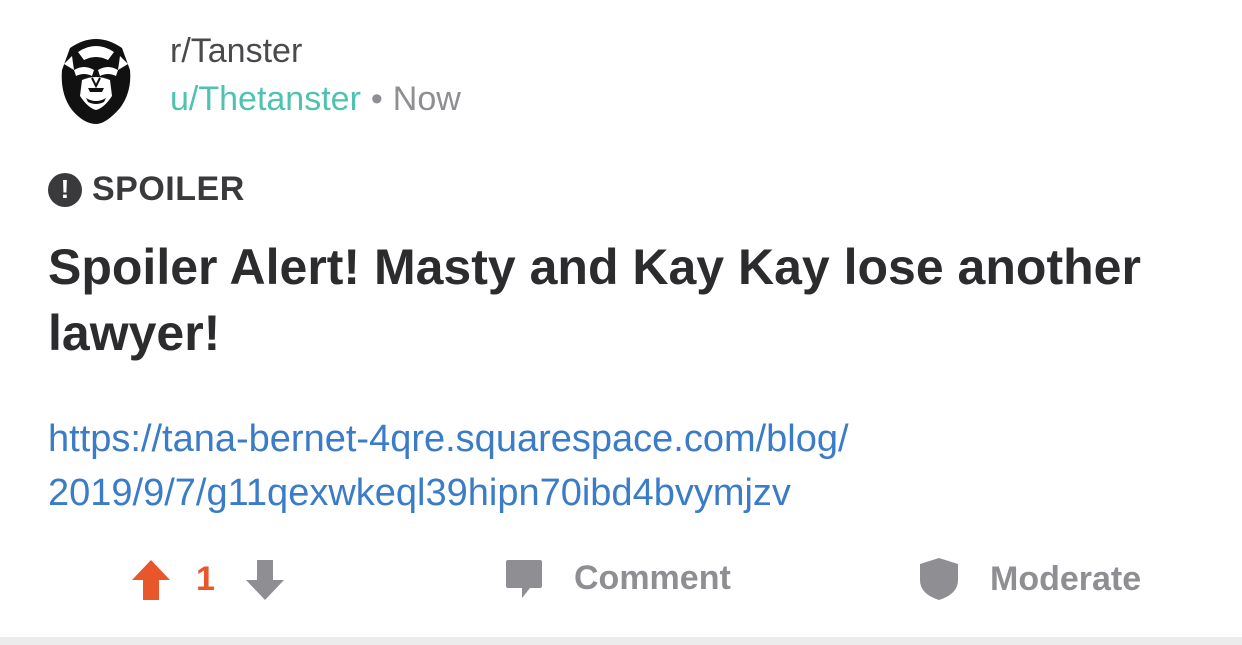  I want to click on subreddit-name: r/Tanster, so click(236, 51).